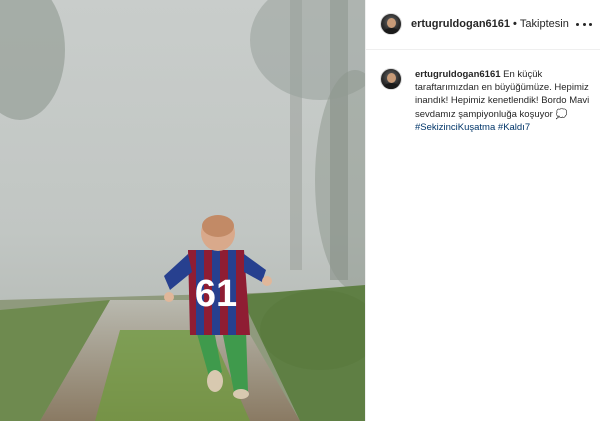 This screenshot has height=421, width=600. Describe the element at coordinates (544, 24) in the screenshot. I see `follow-status: Takiptesin` at that location.